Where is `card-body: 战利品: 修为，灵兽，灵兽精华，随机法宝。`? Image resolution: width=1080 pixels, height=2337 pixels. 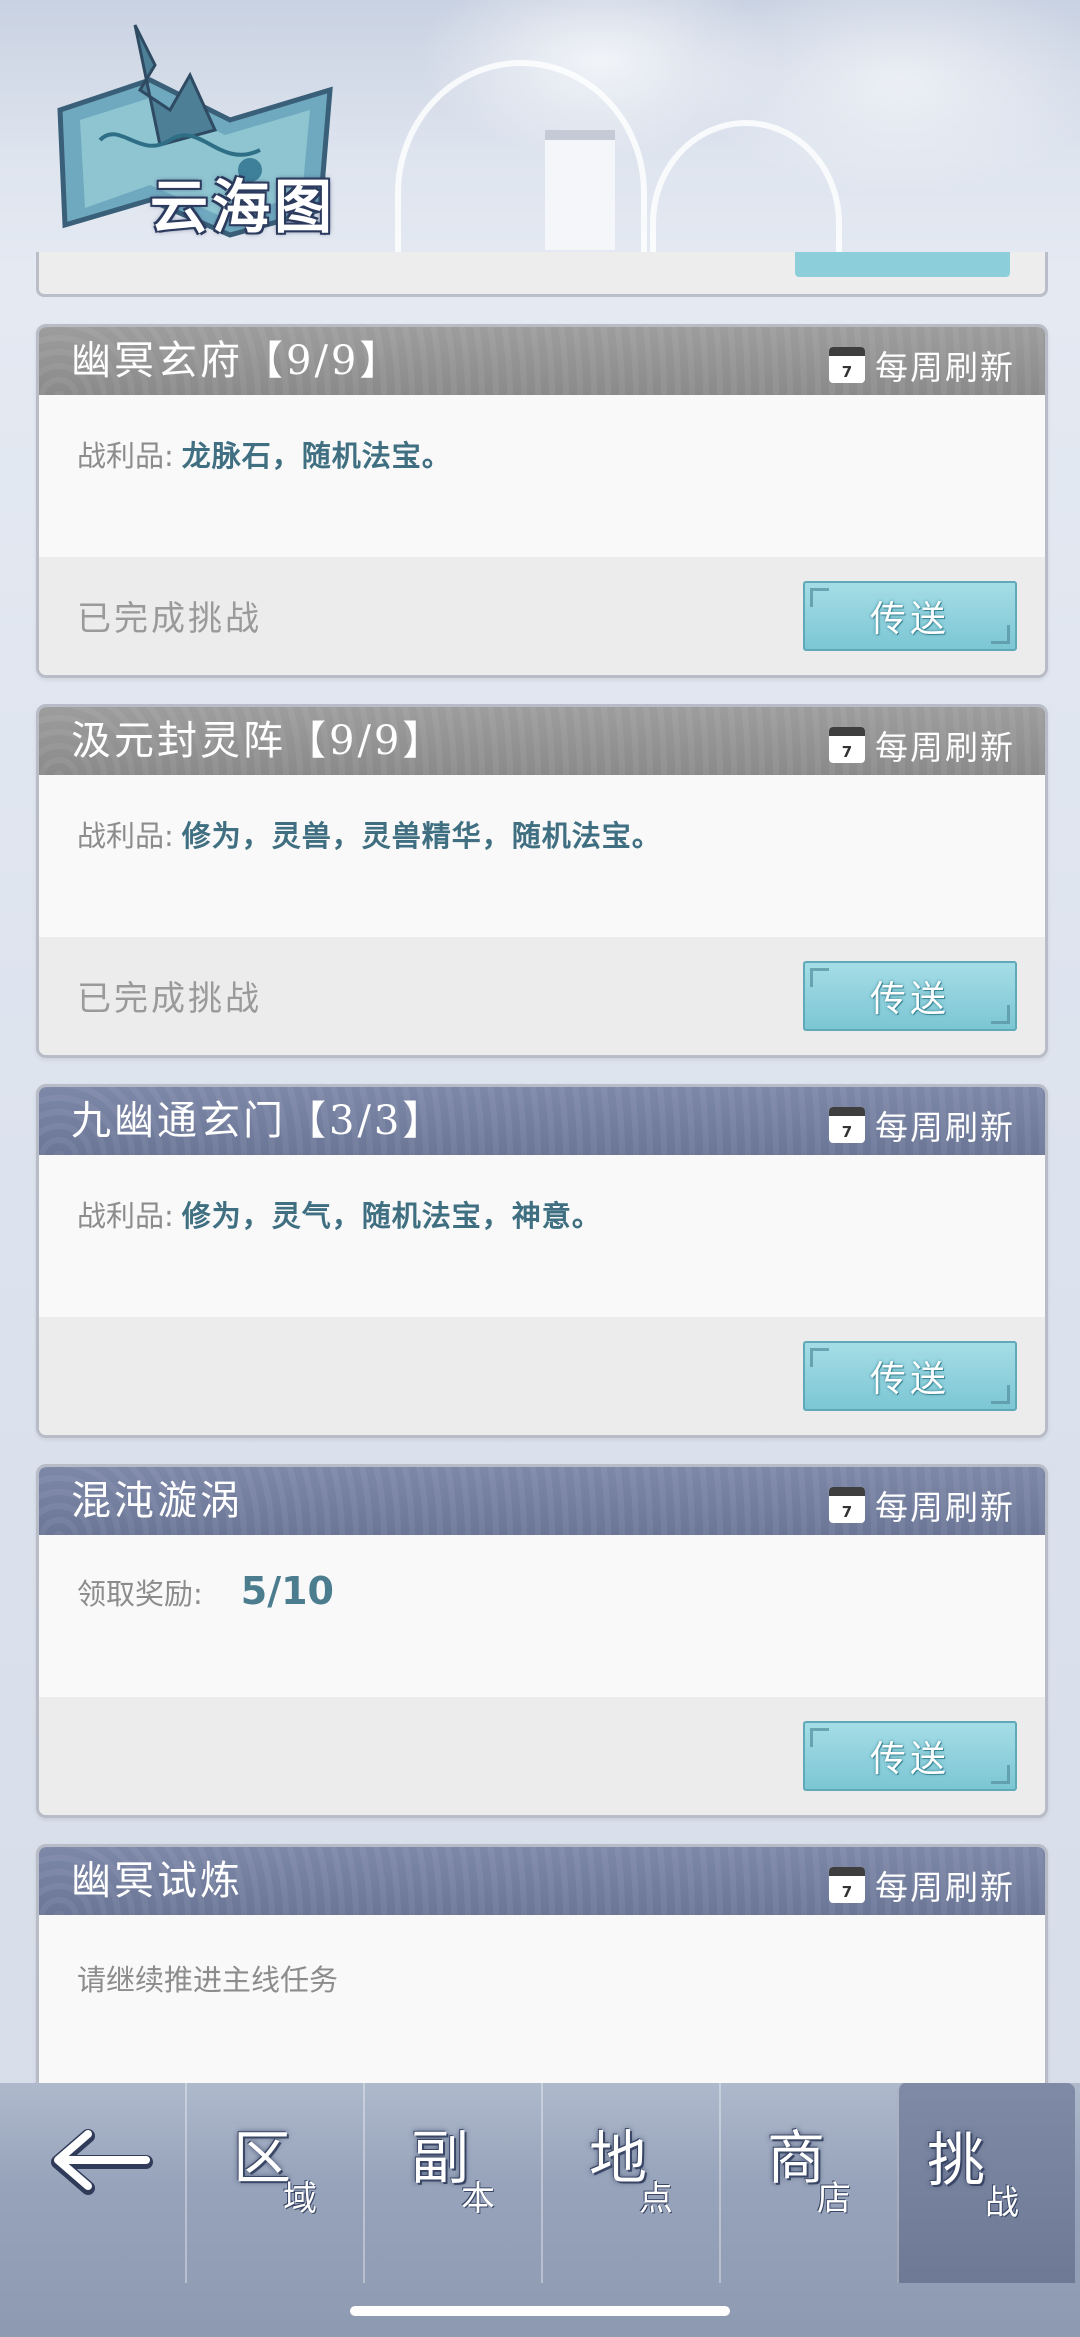
card-body: 战利品: 修为，灵兽，灵兽精华，随机法宝。 is located at coordinates (542, 856).